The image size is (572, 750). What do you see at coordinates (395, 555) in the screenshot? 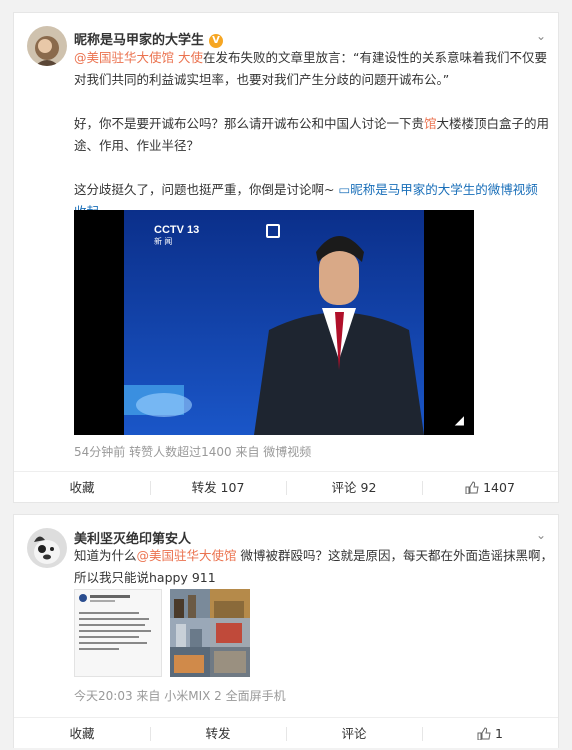
I see `text-line: 微博被群殴吗？这就是原因，每天都在外面造谣抹黑啊，` at bounding box center [395, 555].